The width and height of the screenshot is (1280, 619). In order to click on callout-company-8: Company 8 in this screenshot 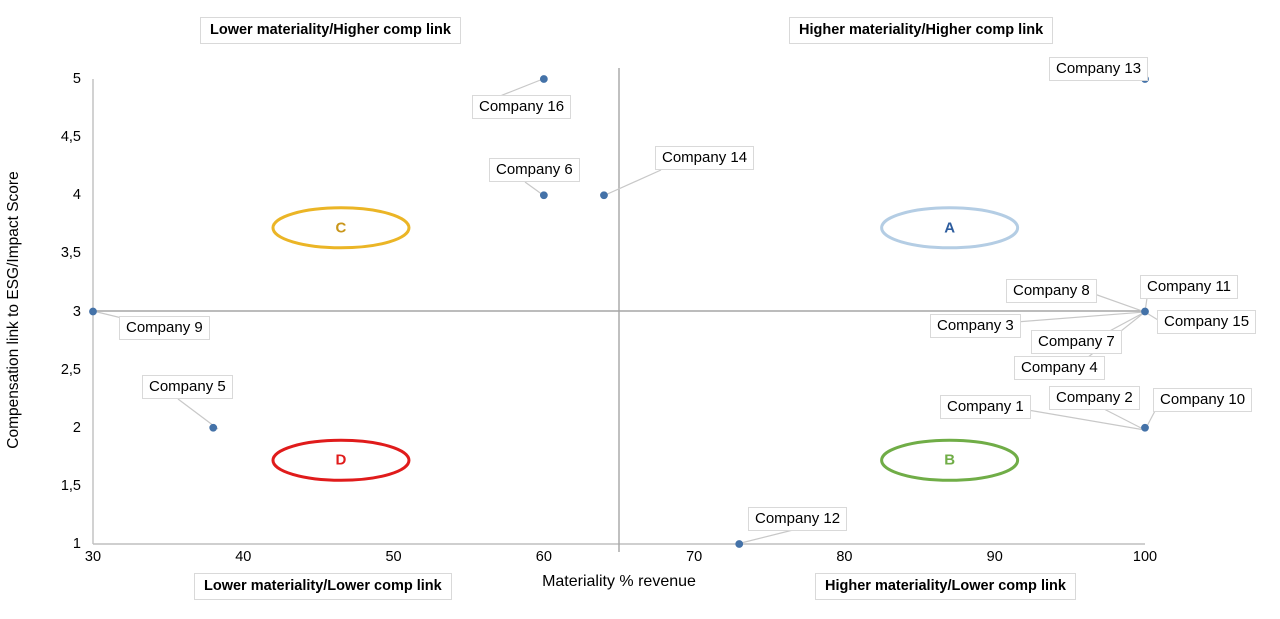, I will do `click(1051, 291)`.